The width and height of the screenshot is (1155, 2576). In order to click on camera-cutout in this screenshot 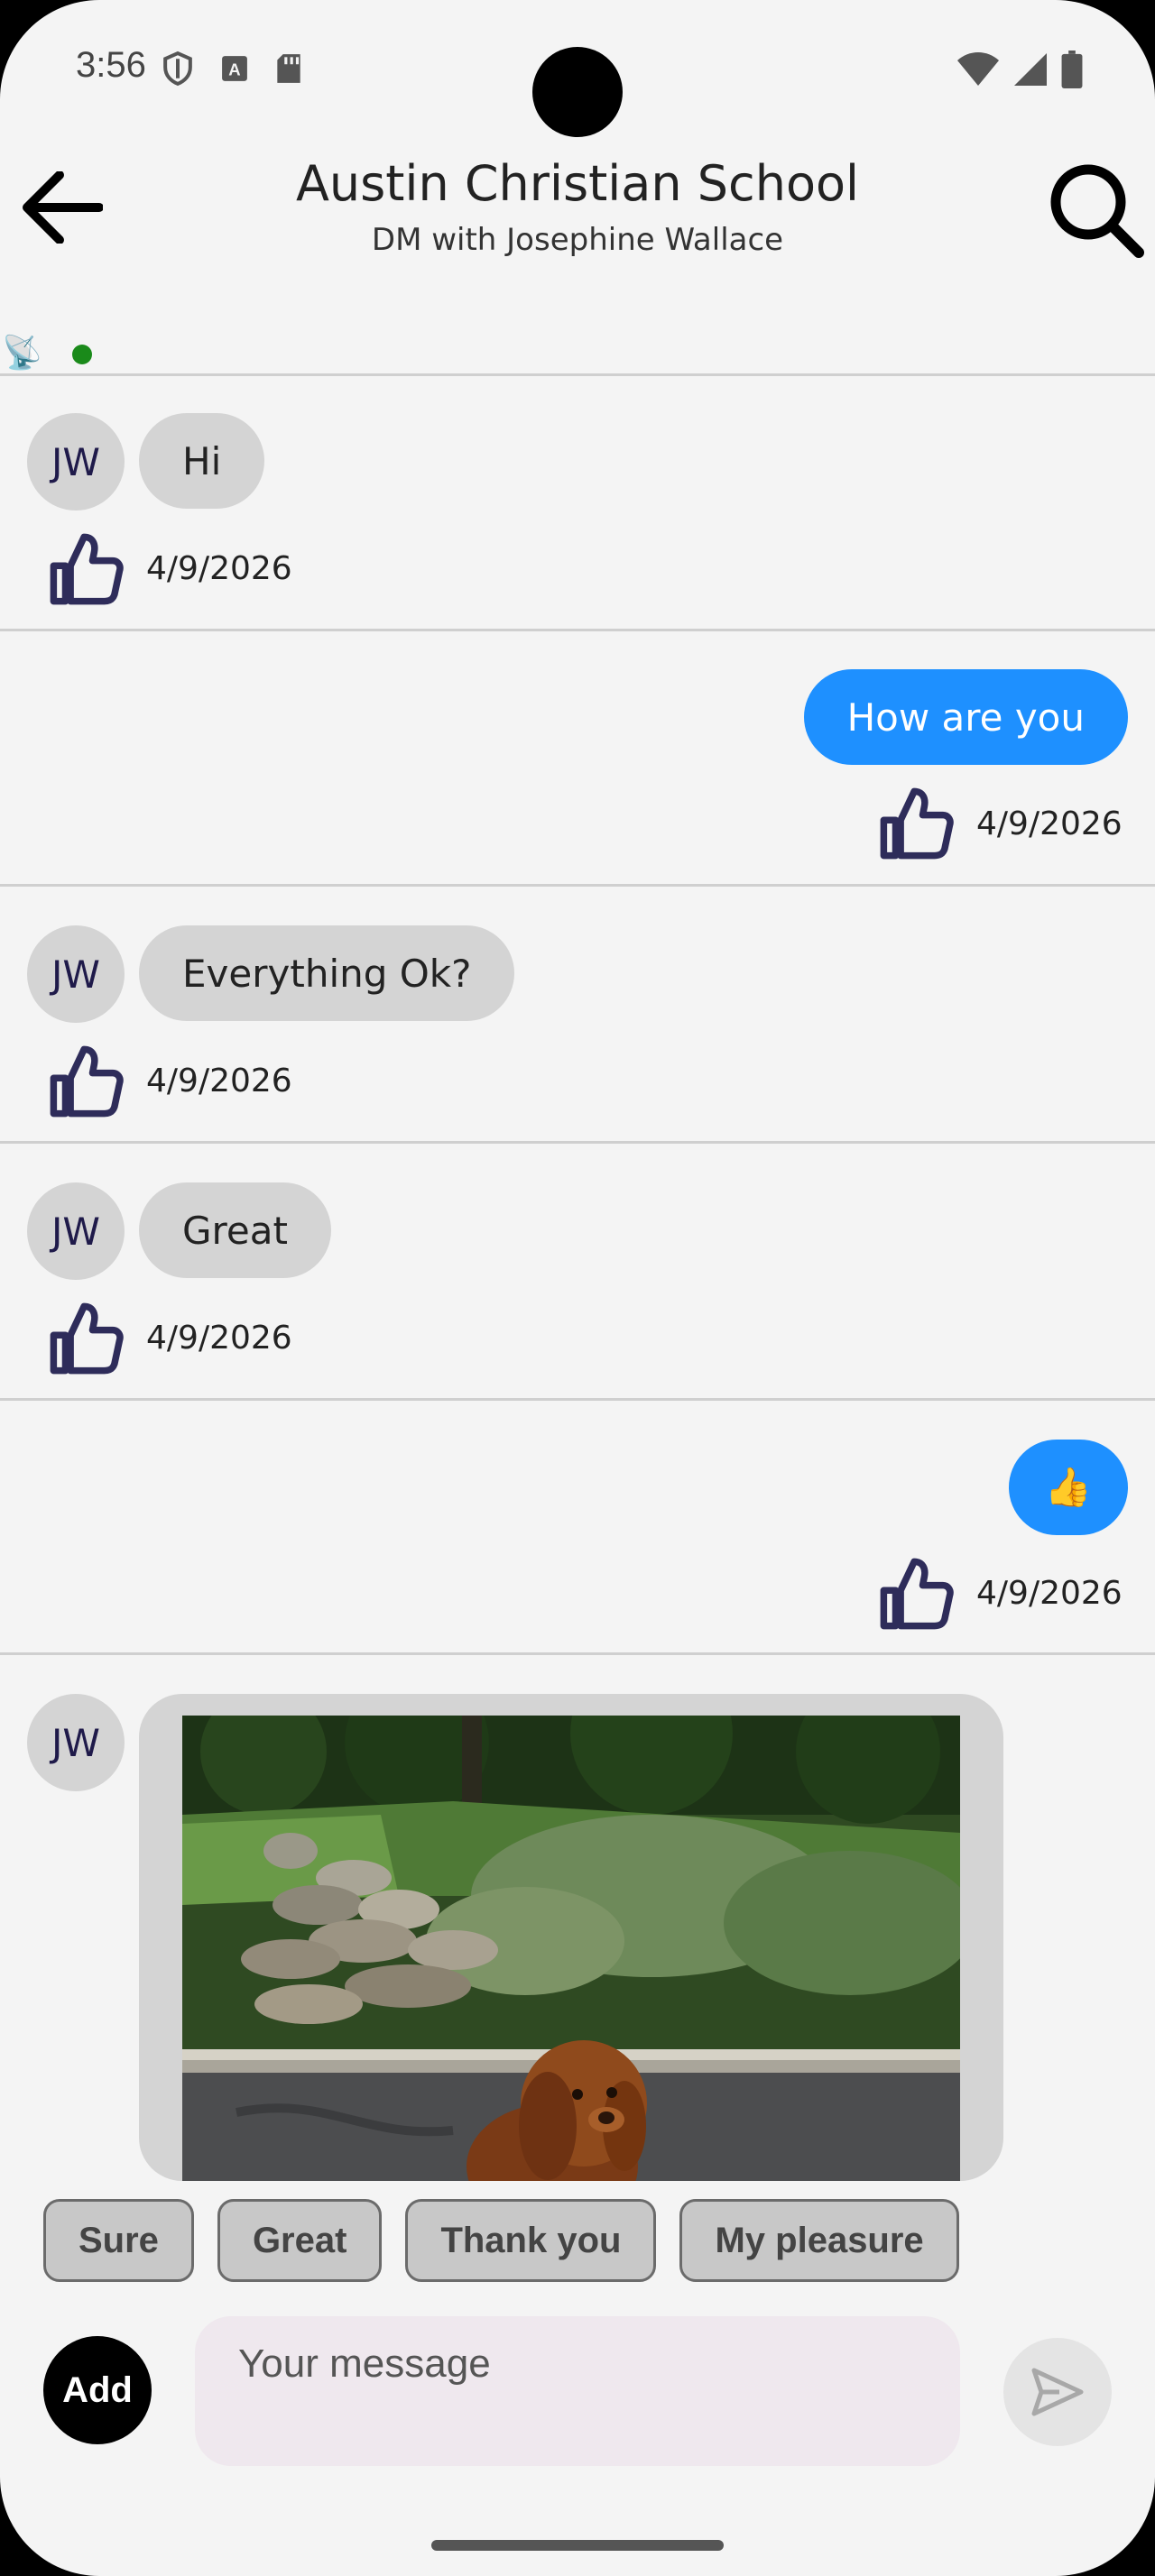, I will do `click(577, 92)`.